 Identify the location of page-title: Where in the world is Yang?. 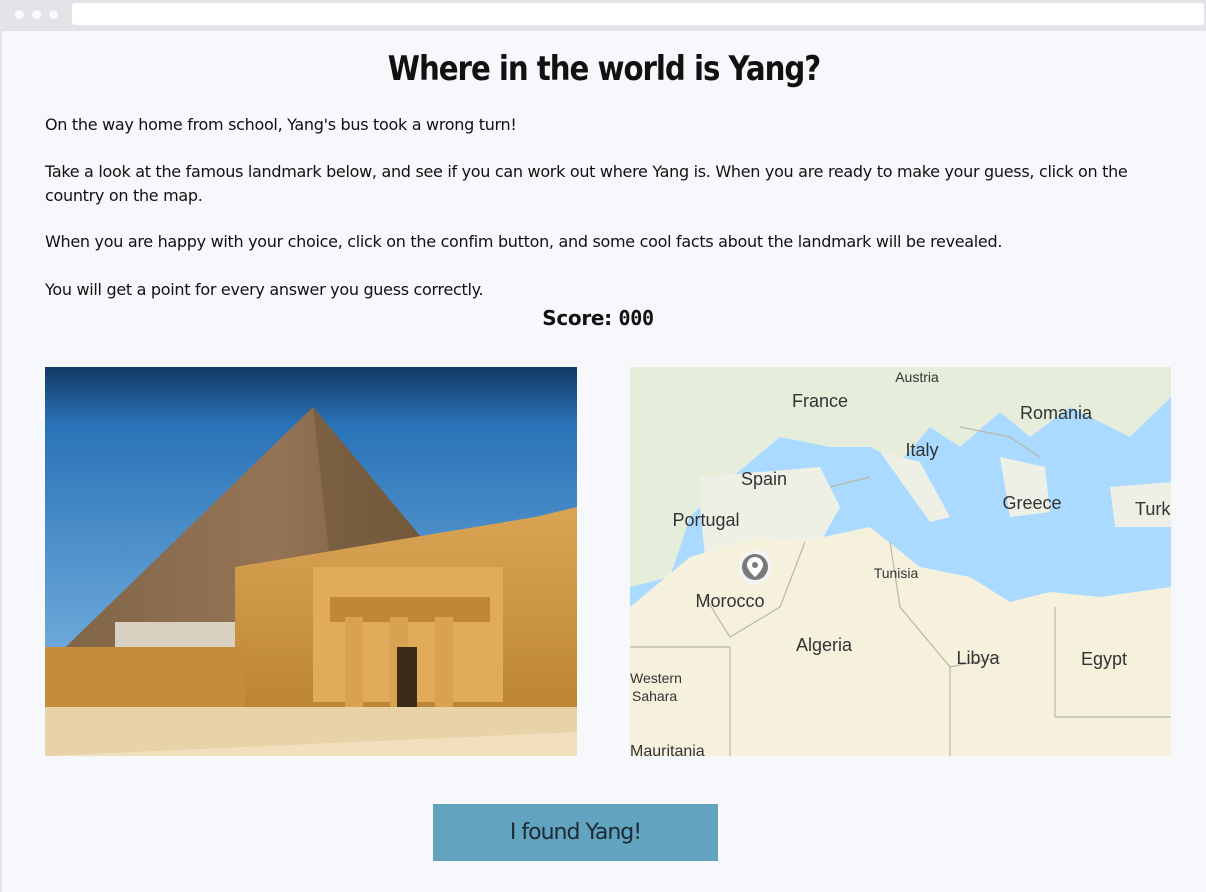
(604, 69).